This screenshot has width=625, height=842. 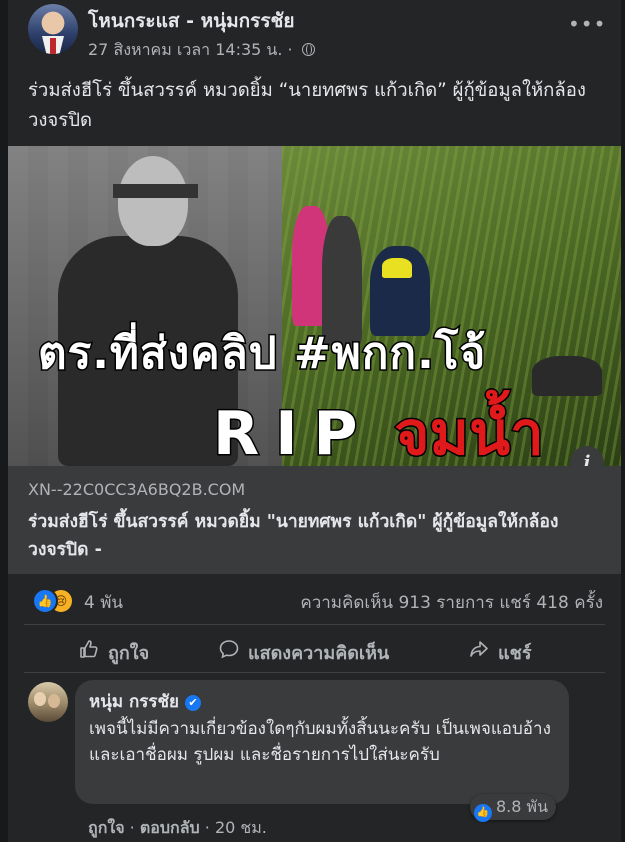 I want to click on like-button: ถูกใจ, so click(x=113, y=652).